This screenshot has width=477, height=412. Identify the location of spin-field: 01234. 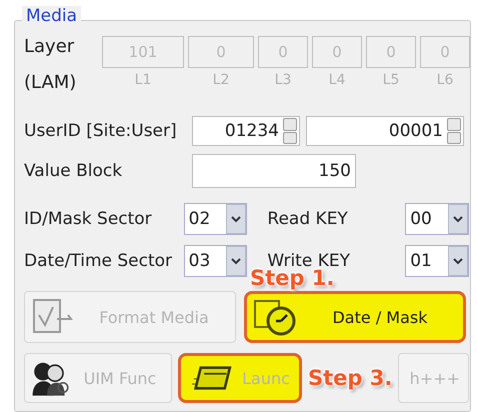
(246, 131).